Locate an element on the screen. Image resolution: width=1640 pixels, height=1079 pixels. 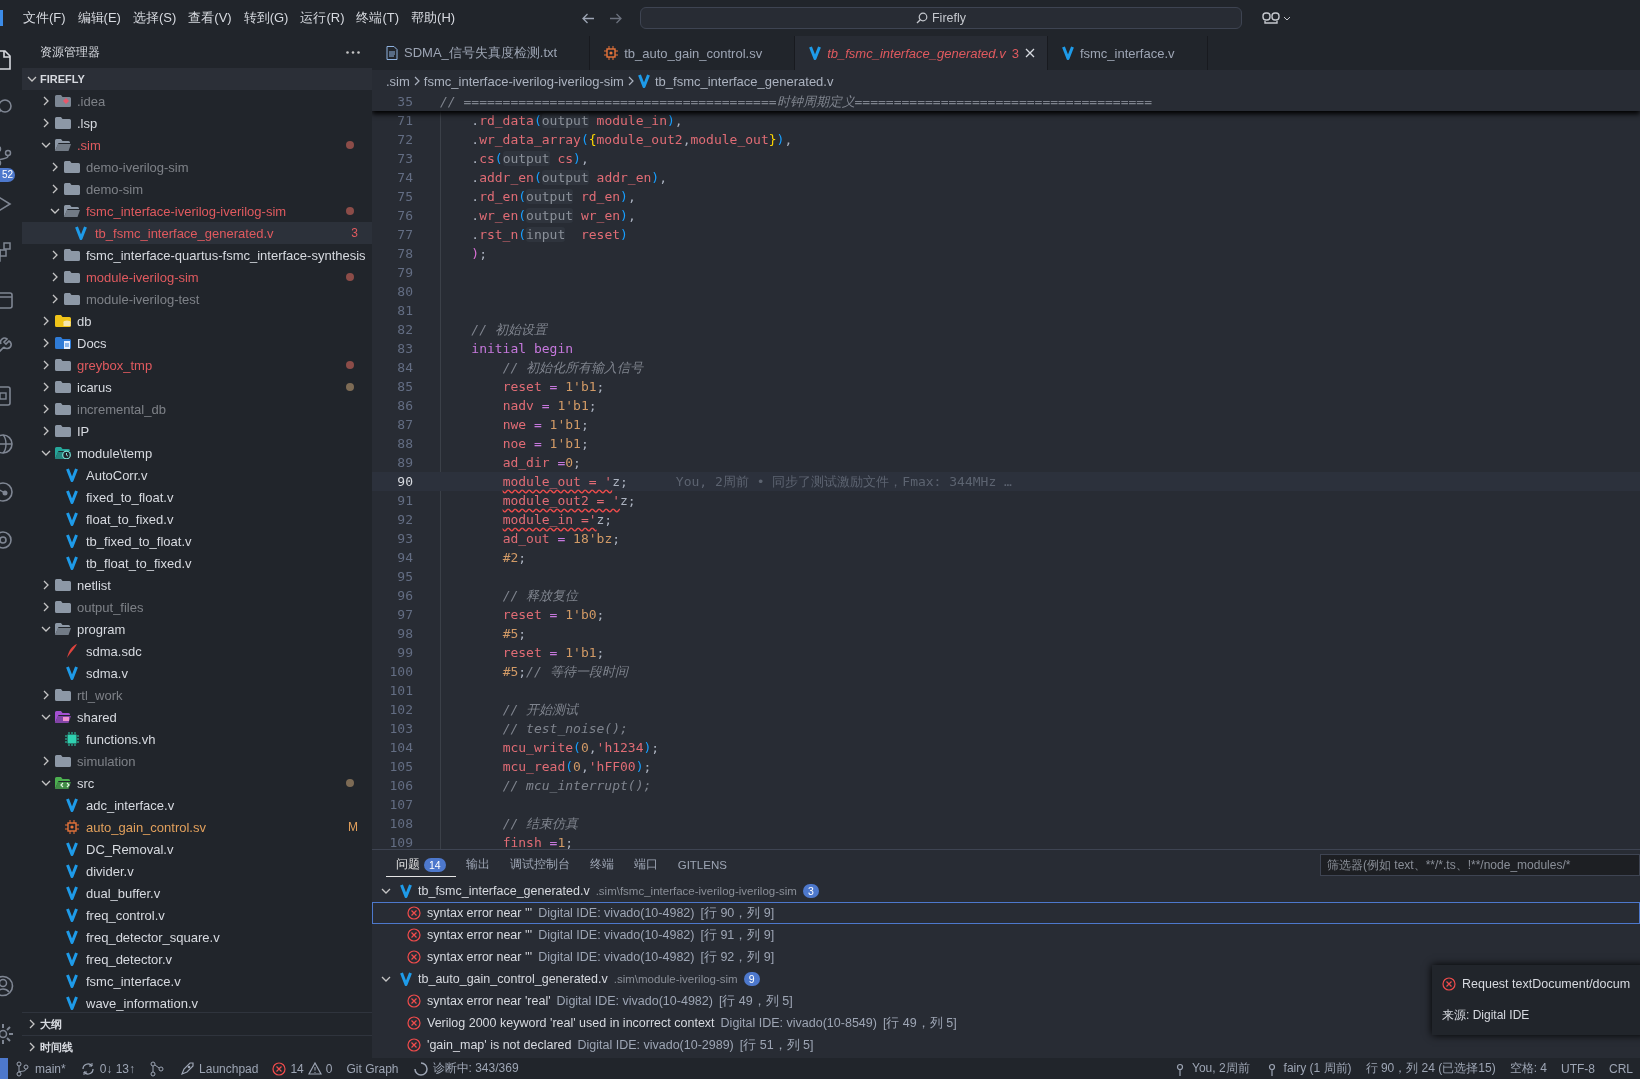
command-search-field: Firefly is located at coordinates (941, 18).